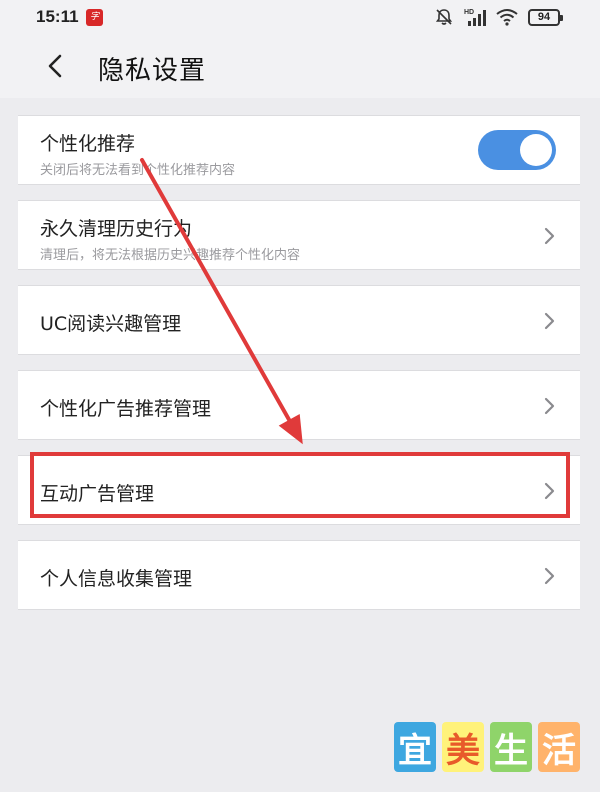 This screenshot has height=792, width=600. I want to click on battery-icon: 94, so click(545, 17).